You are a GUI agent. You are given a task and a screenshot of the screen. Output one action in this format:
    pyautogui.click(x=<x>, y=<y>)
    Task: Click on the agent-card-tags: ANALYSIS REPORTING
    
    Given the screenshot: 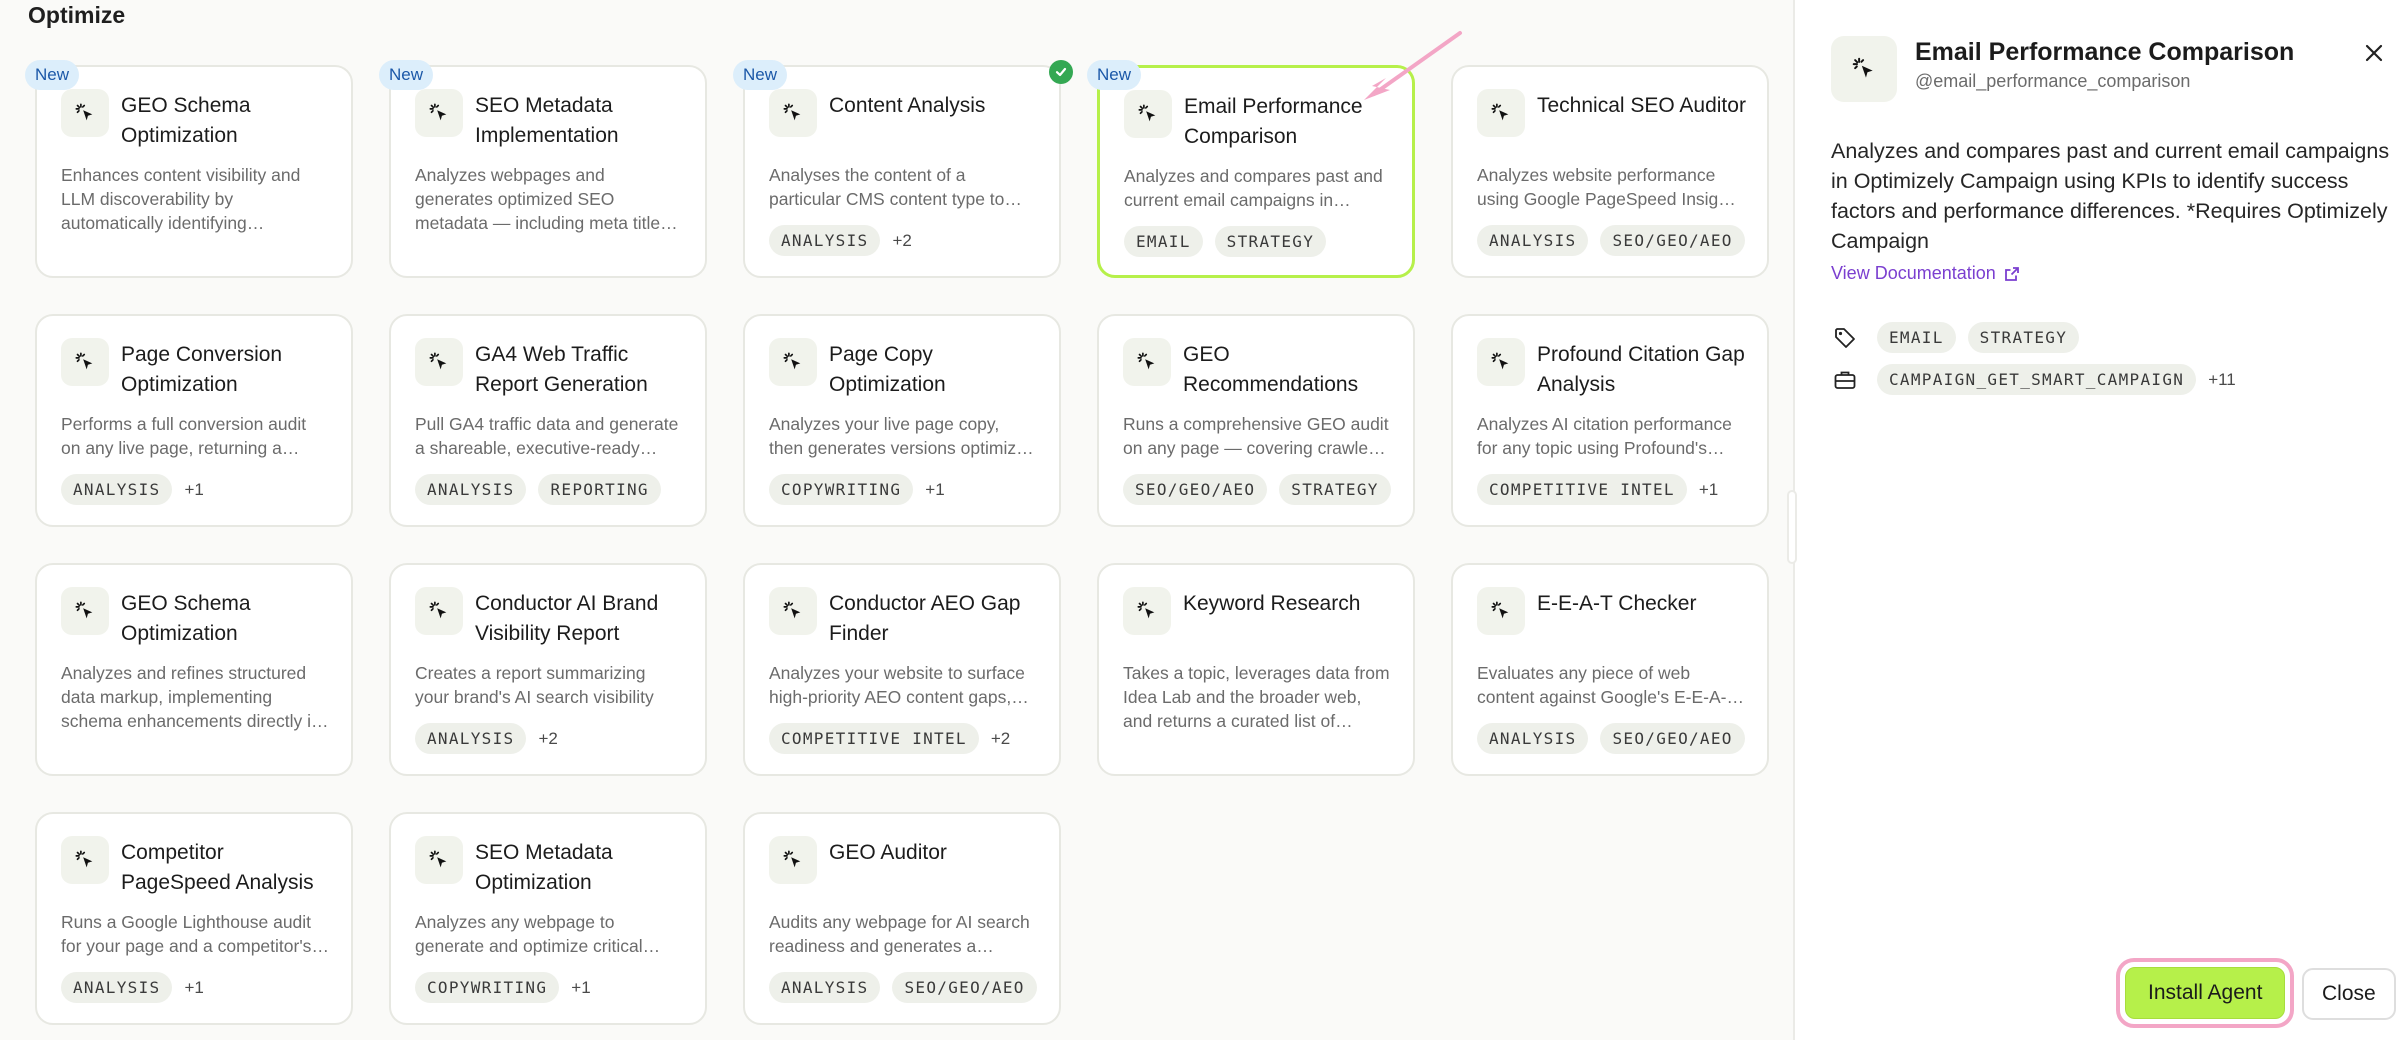 What is the action you would take?
    pyautogui.click(x=538, y=489)
    